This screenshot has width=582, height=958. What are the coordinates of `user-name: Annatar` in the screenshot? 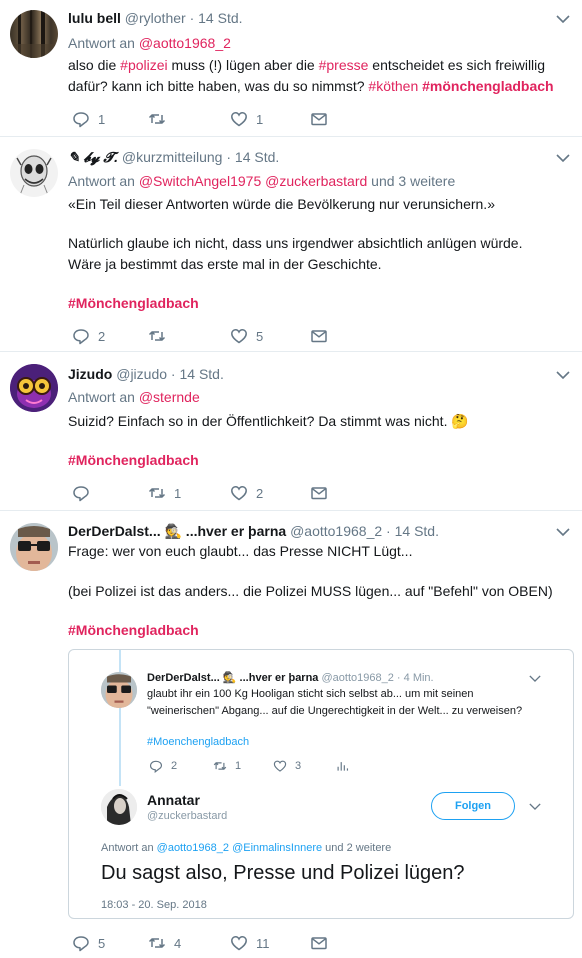 It's located at (173, 800).